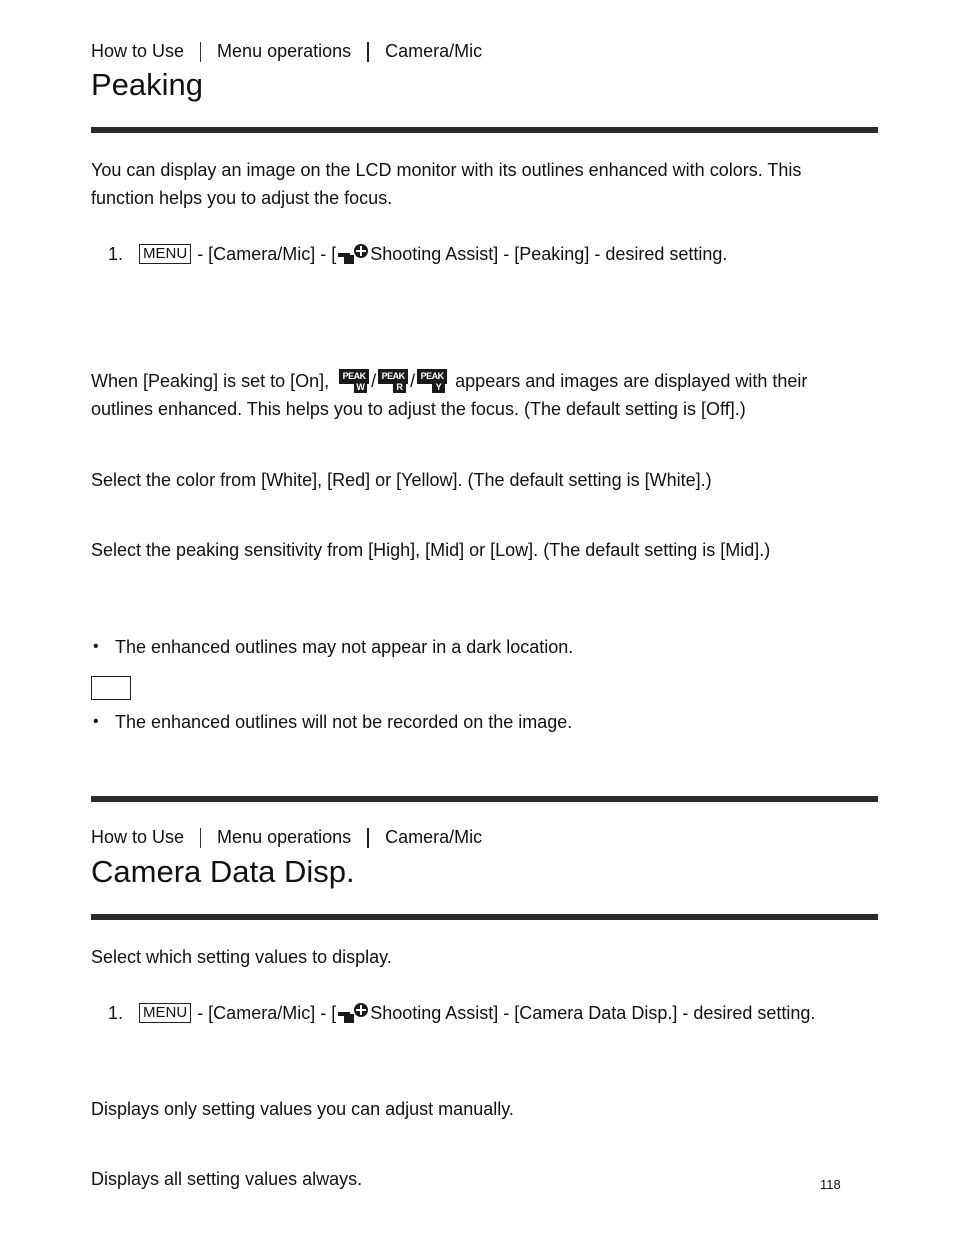  I want to click on page-number: 118, so click(830, 1184).